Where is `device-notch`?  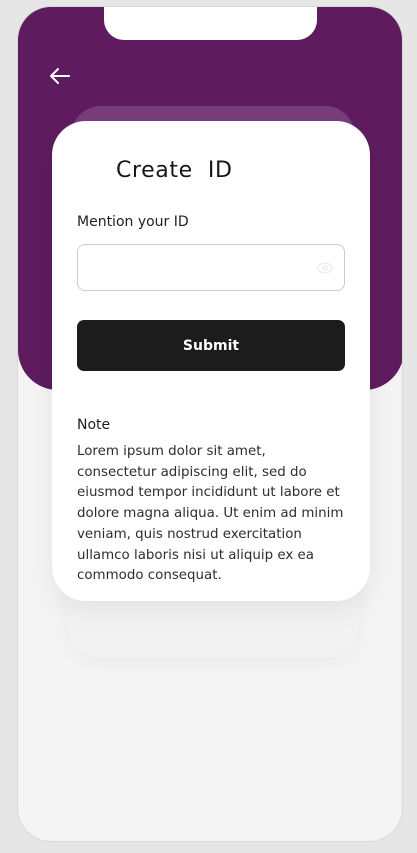 device-notch is located at coordinates (210, 23).